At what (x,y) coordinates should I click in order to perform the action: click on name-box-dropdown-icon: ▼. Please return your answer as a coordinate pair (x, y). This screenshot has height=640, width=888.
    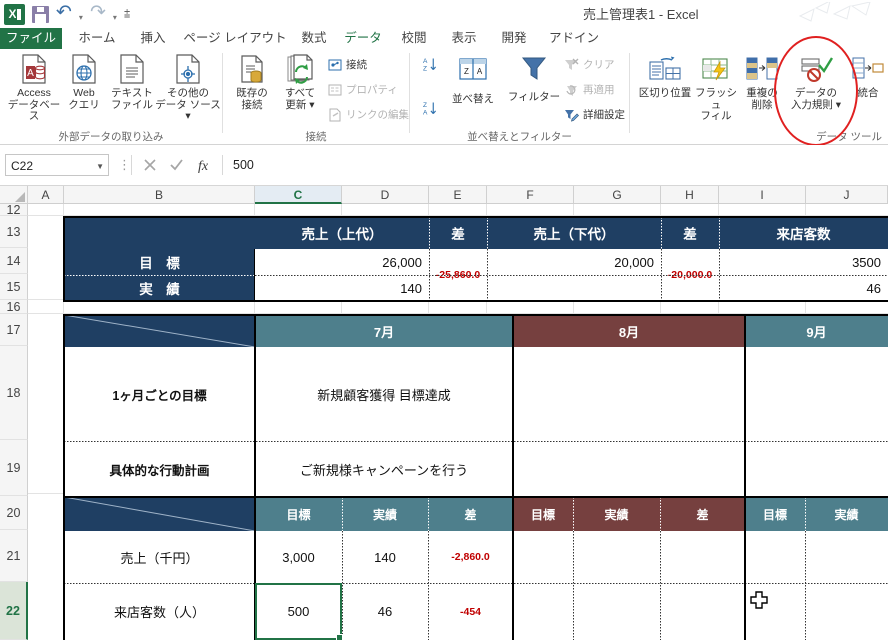
    Looking at the image, I should click on (100, 166).